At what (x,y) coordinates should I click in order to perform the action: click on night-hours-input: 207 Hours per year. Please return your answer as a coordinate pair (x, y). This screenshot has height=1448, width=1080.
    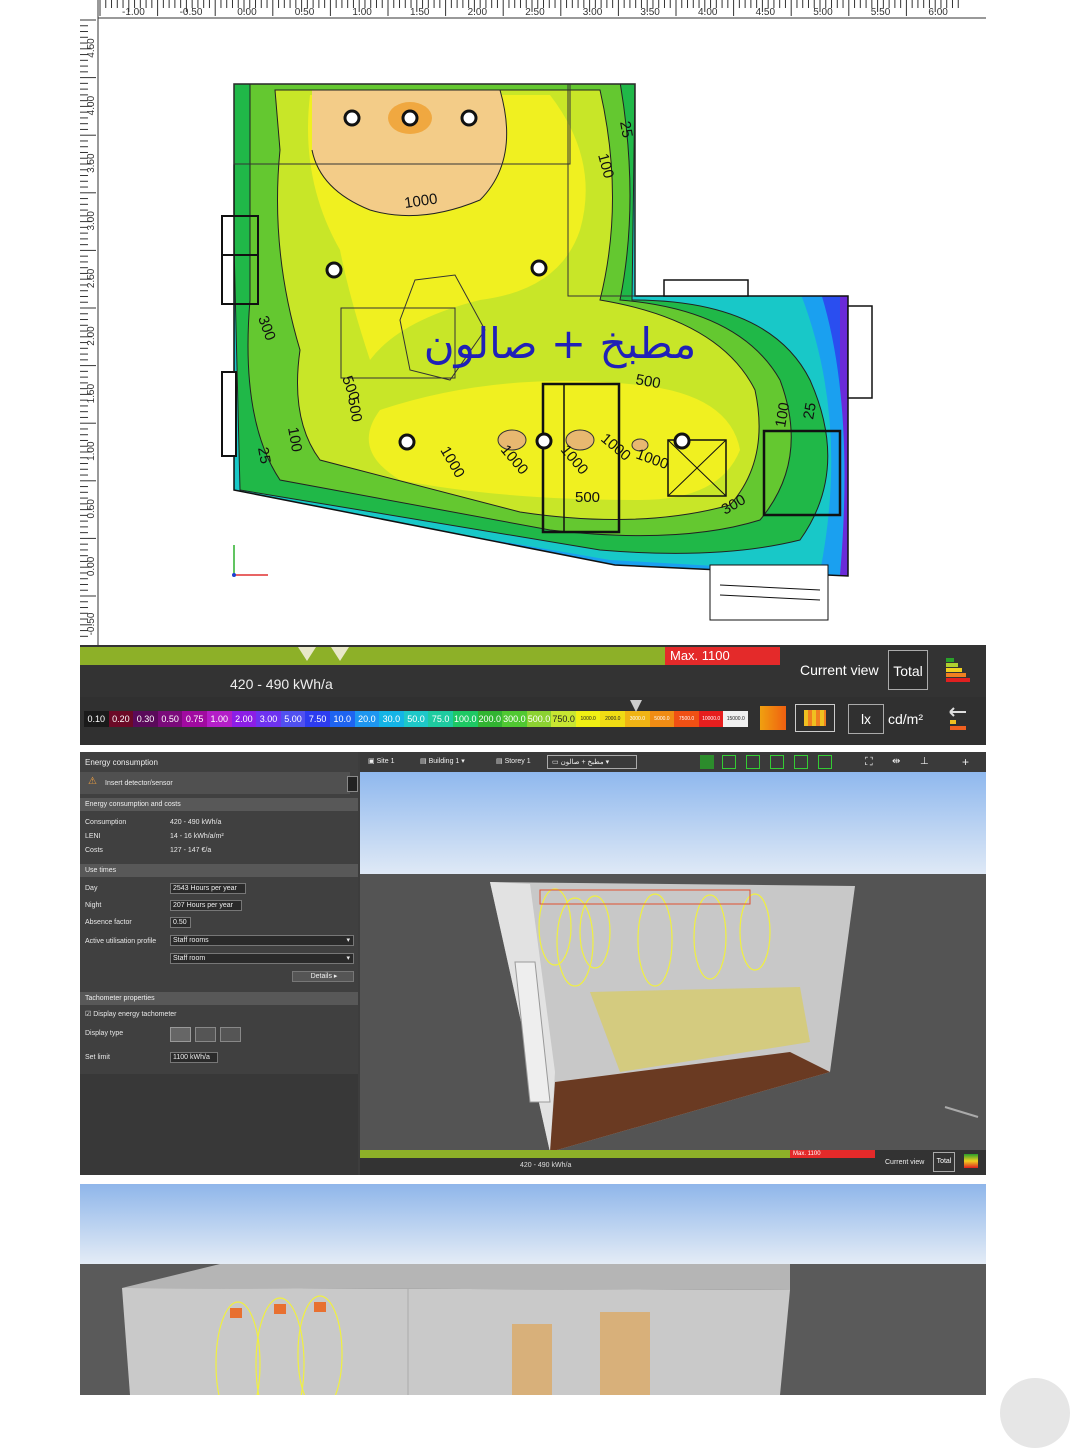
    Looking at the image, I should click on (206, 905).